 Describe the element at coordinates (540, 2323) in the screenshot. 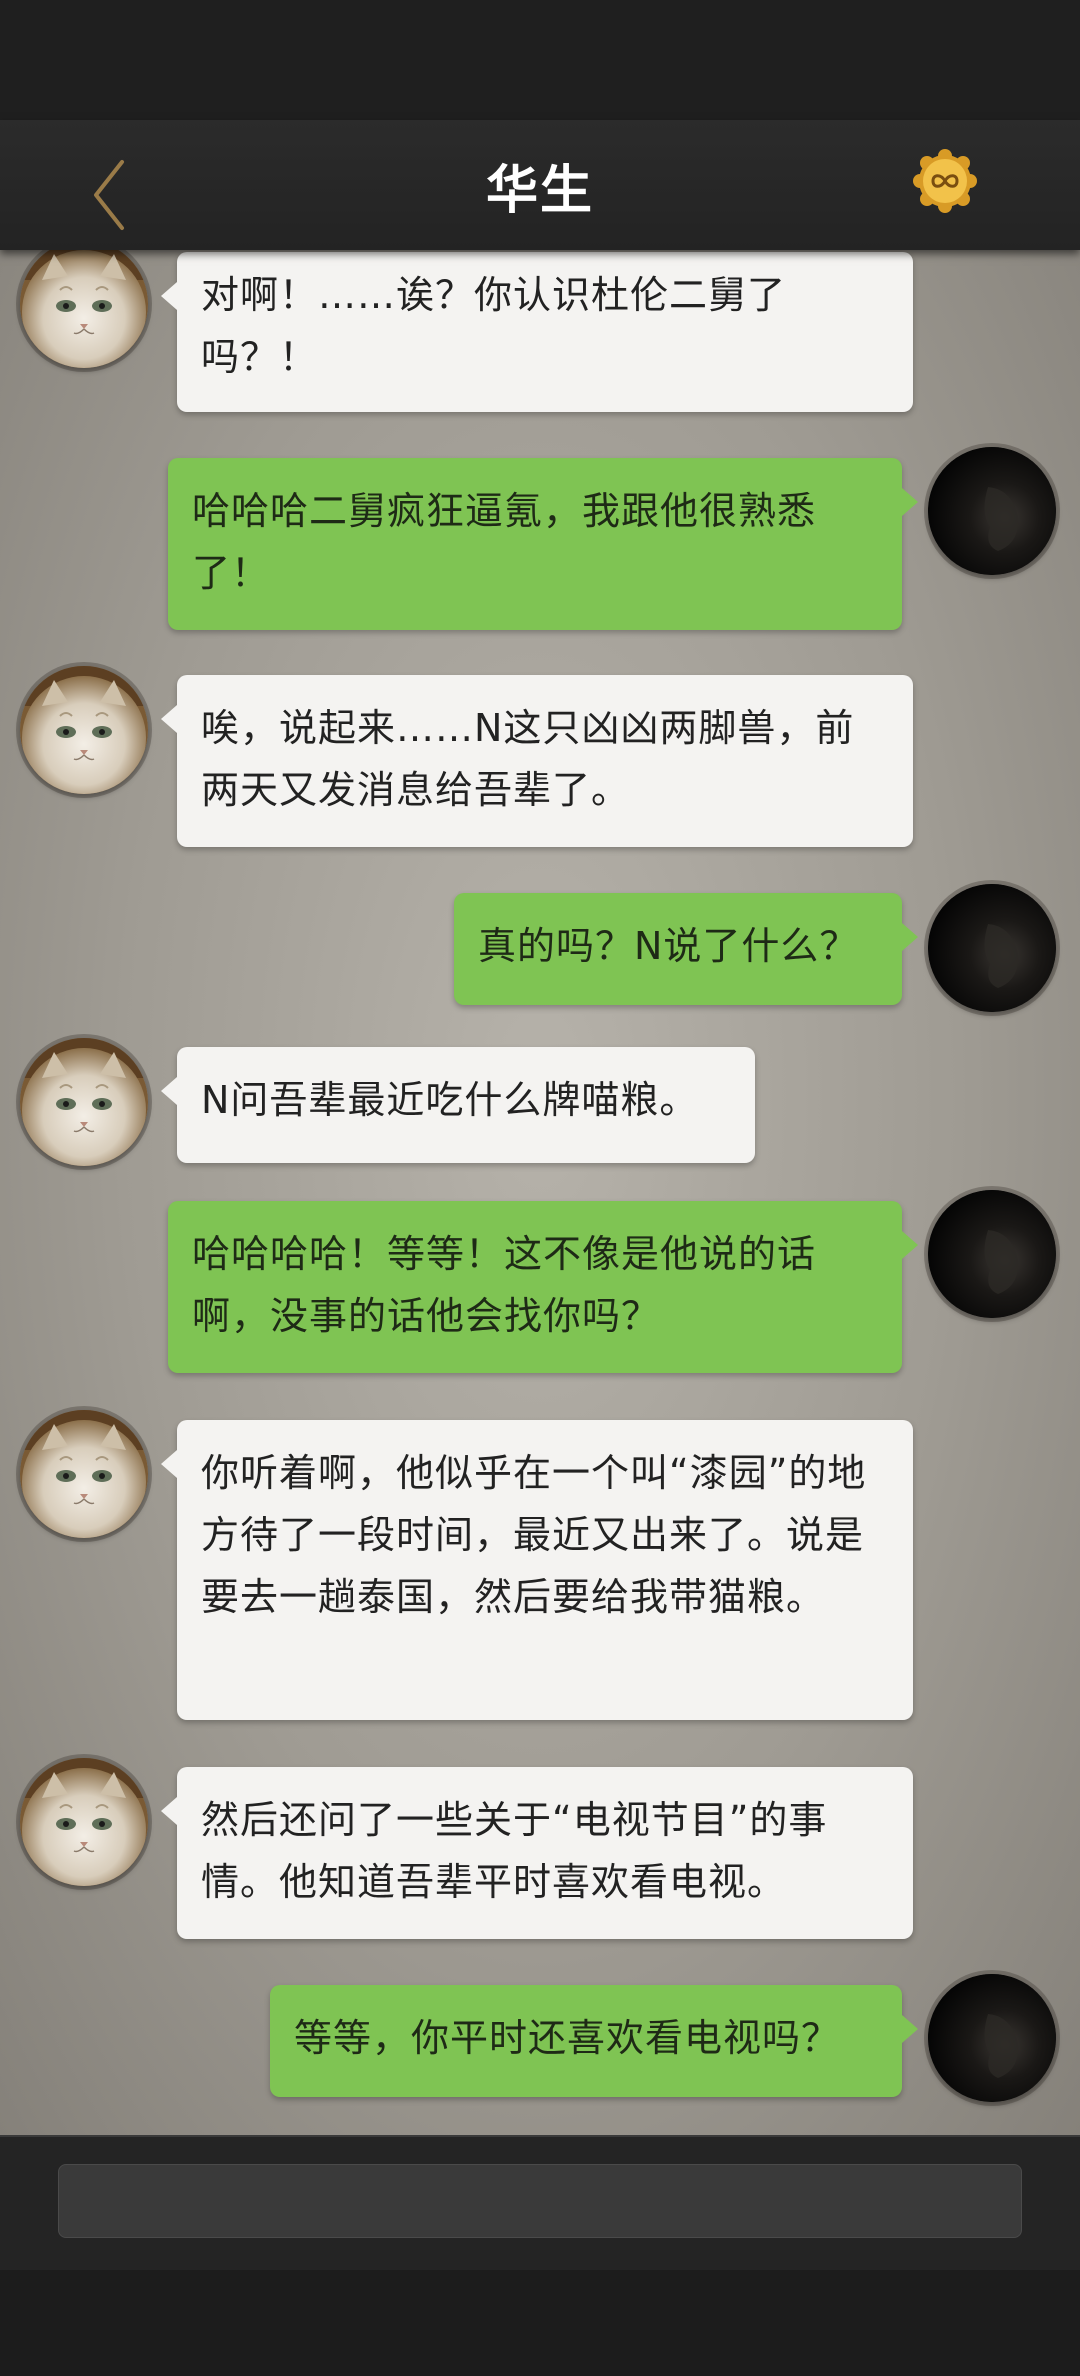

I see `bottom-bar` at that location.